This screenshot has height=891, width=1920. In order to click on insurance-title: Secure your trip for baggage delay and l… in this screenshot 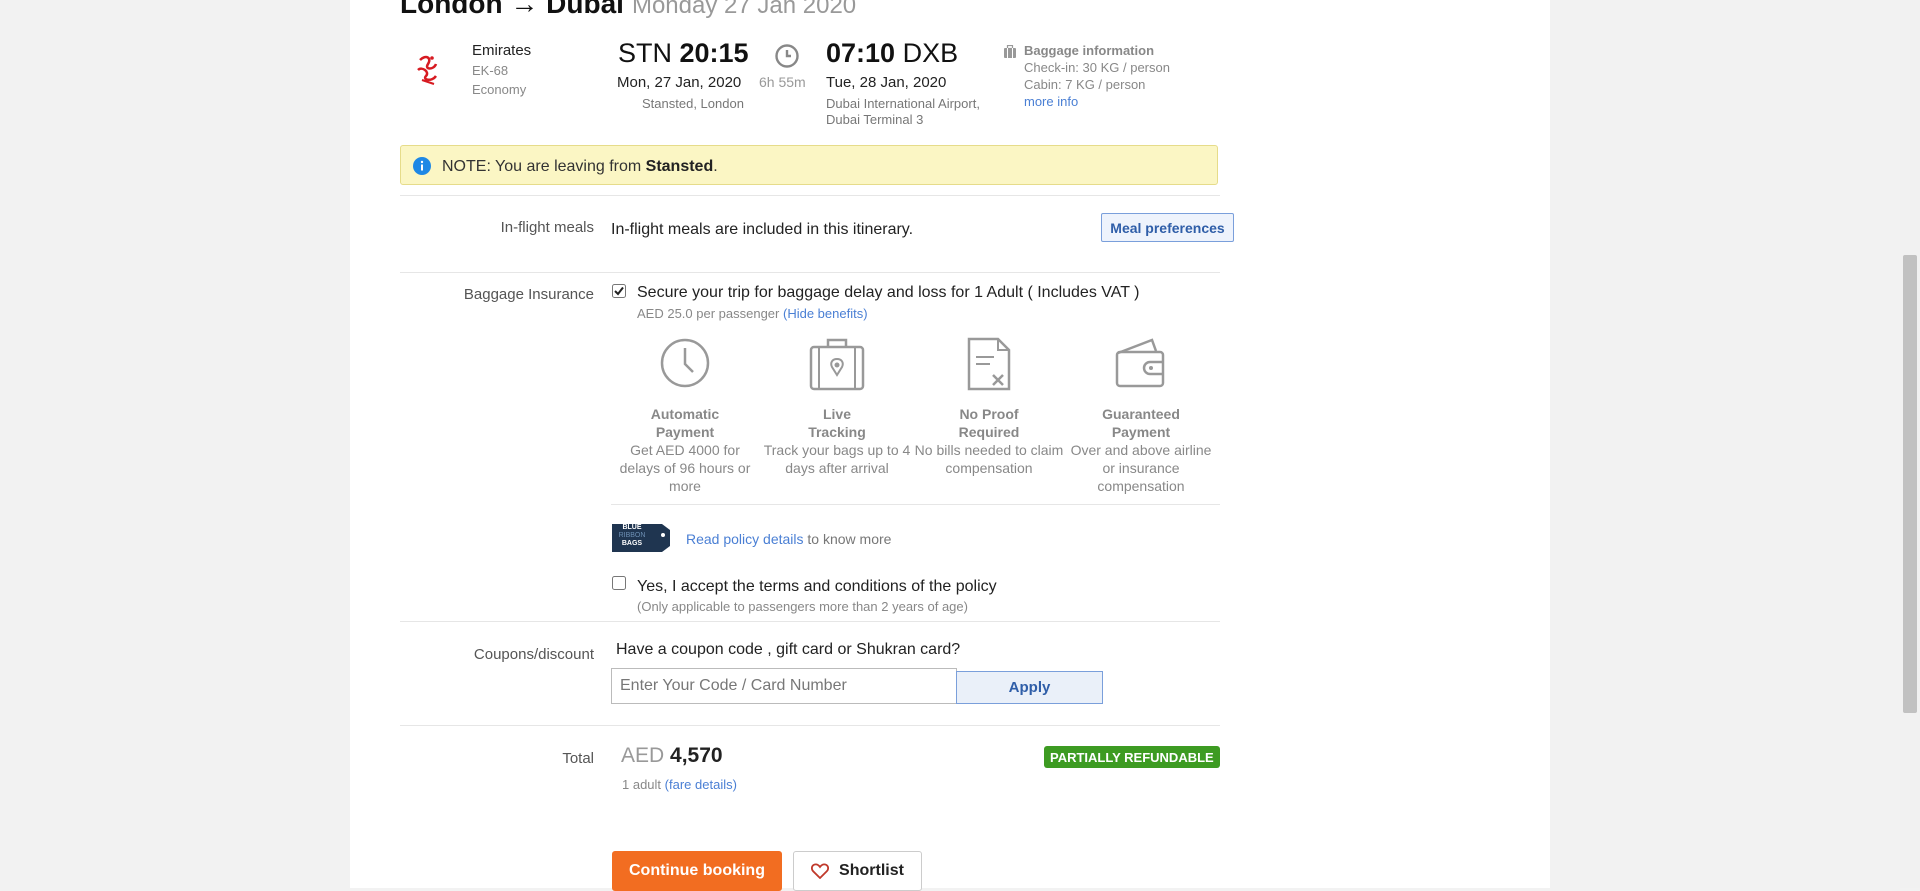, I will do `click(888, 292)`.